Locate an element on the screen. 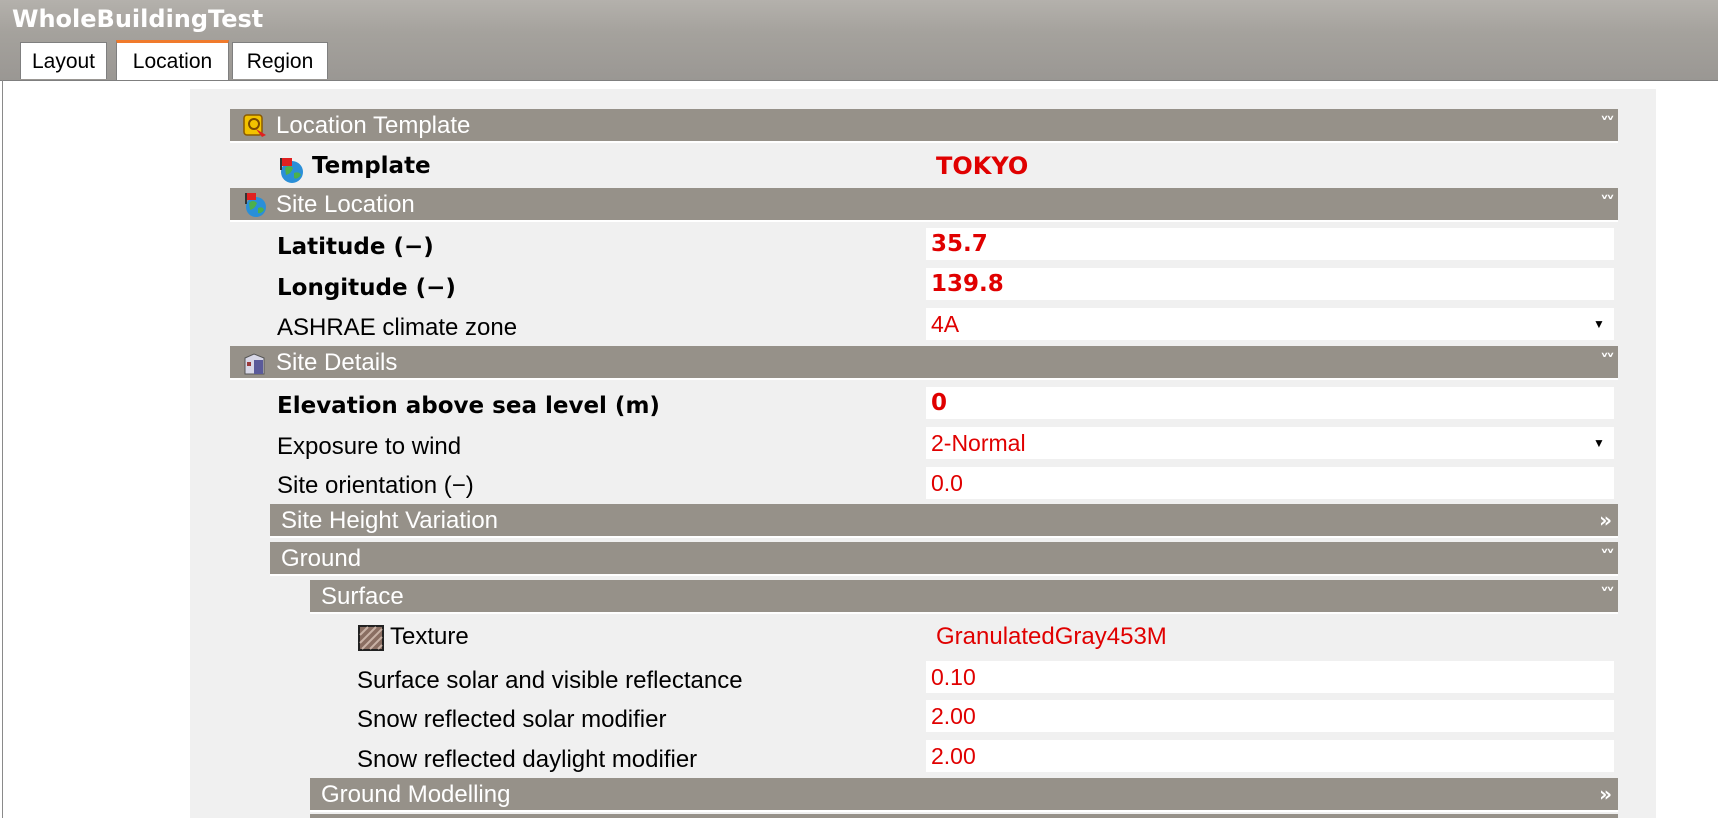 Image resolution: width=1718 pixels, height=819 pixels. orientation-input: 0.0 is located at coordinates (1270, 483).